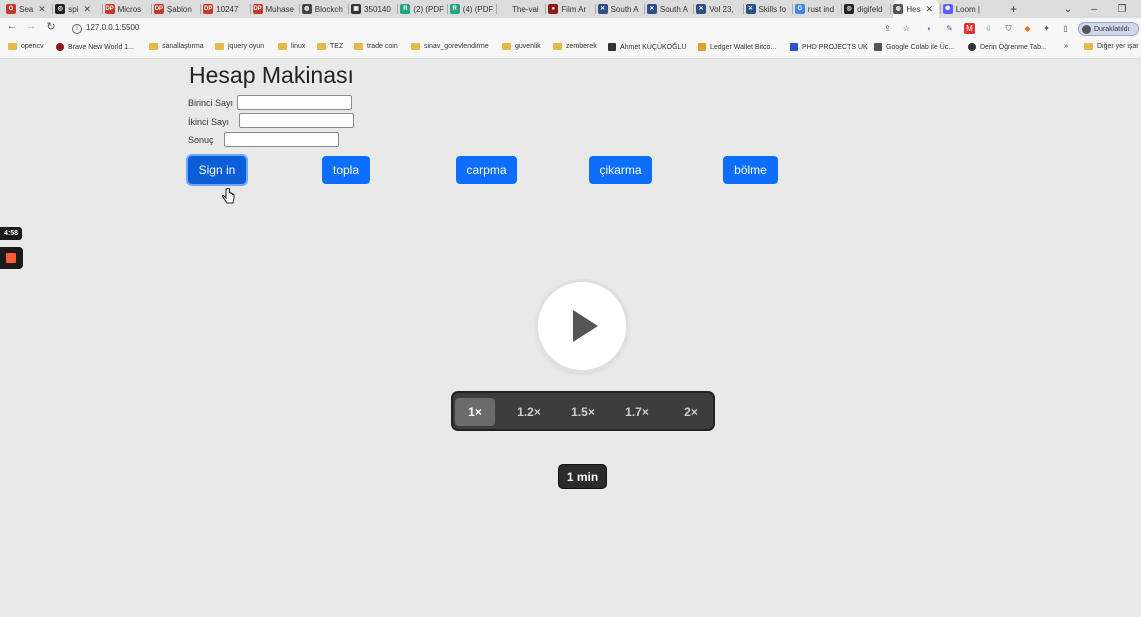 The height and width of the screenshot is (617, 1141). Describe the element at coordinates (31, 26) in the screenshot. I see `forward-icon: →` at that location.